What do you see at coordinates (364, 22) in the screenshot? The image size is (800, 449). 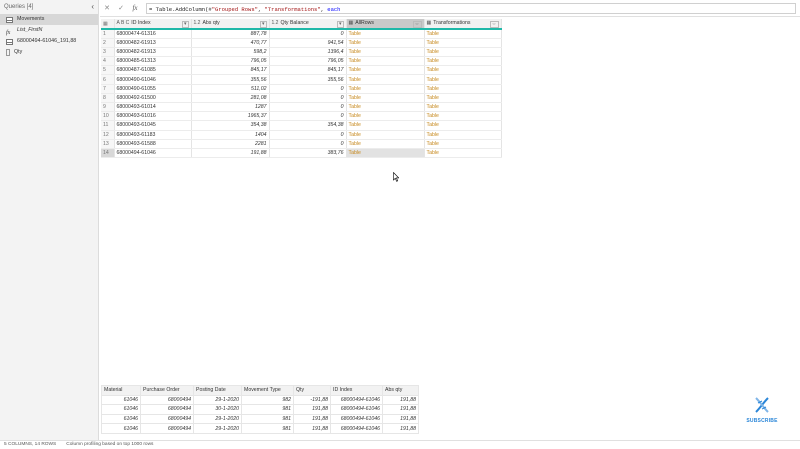 I see `column-header-label: AllRows` at bounding box center [364, 22].